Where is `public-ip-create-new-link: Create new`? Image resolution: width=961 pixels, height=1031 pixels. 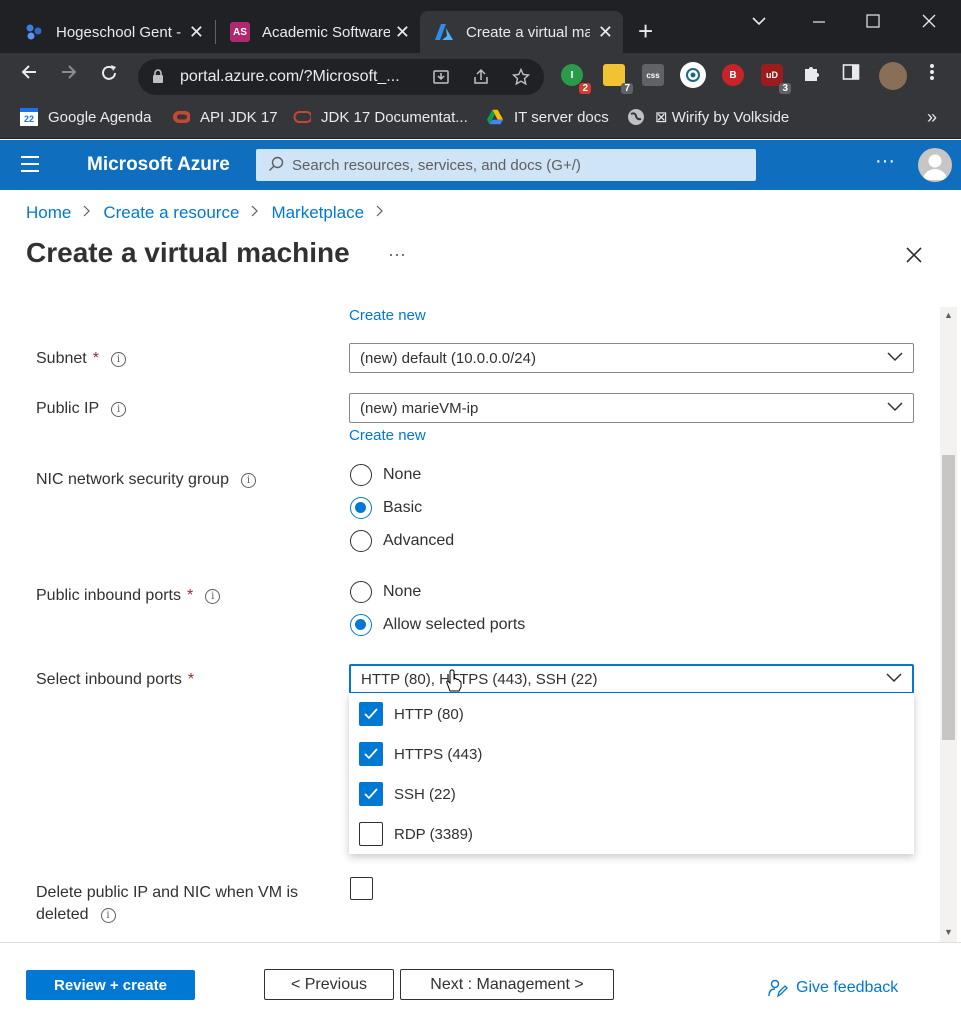 public-ip-create-new-link: Create new is located at coordinates (387, 435).